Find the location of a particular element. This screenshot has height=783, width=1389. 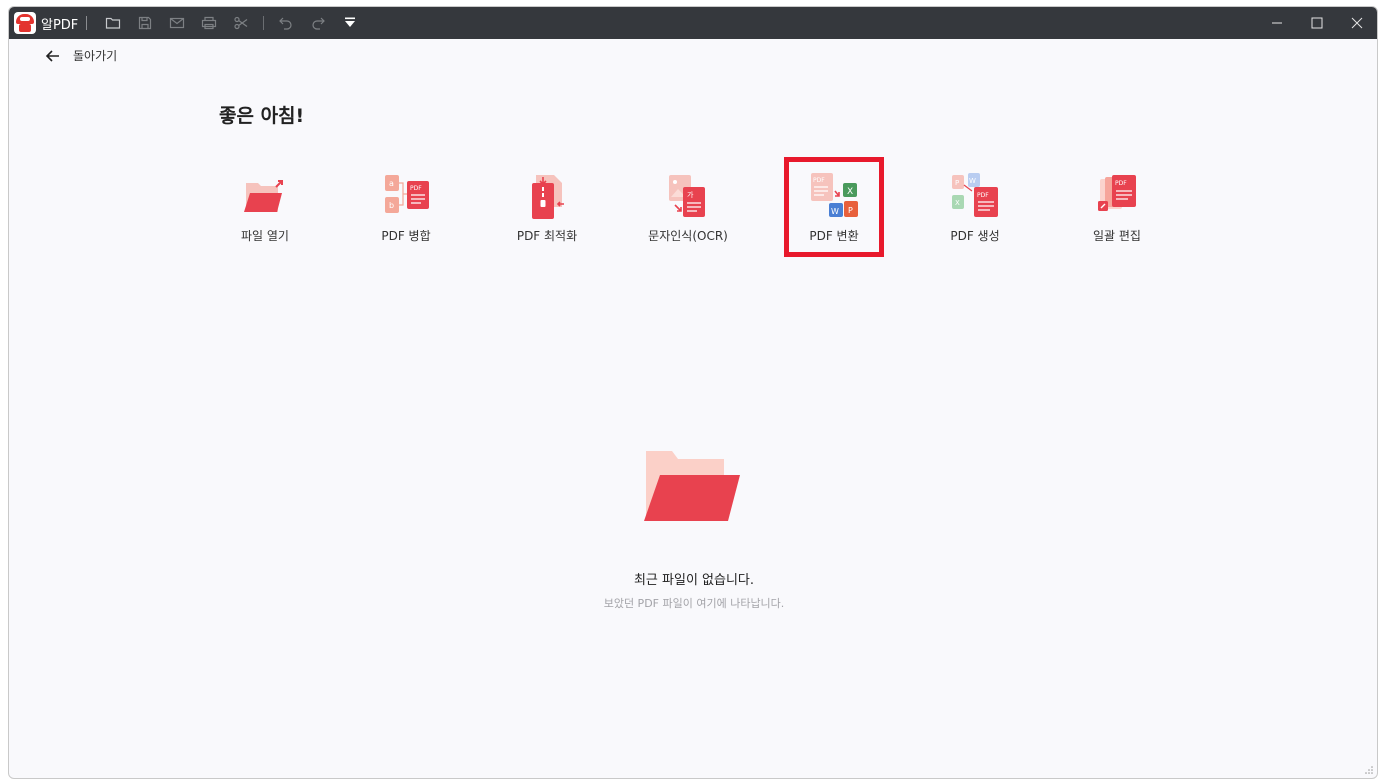

tool-label: PDF 생성 is located at coordinates (975, 236).